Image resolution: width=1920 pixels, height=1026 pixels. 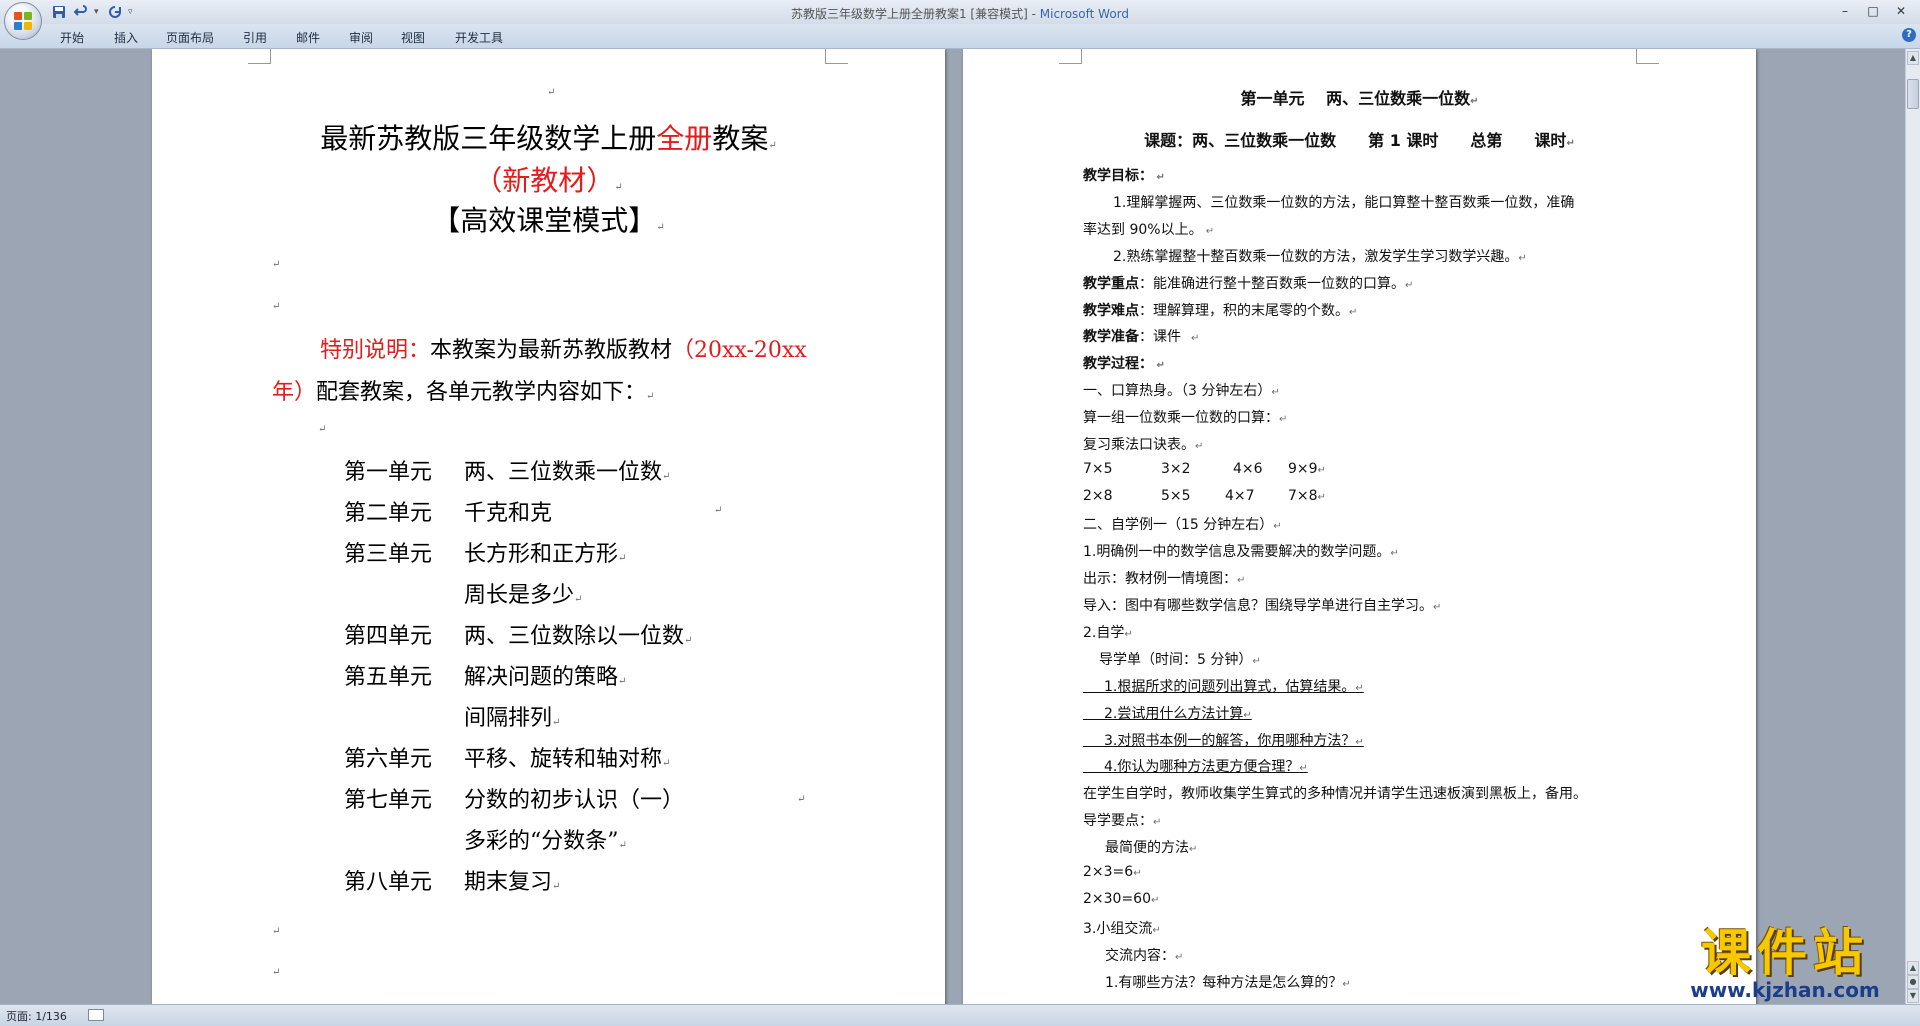 I want to click on unit-topic: 千克和克, so click(x=508, y=513).